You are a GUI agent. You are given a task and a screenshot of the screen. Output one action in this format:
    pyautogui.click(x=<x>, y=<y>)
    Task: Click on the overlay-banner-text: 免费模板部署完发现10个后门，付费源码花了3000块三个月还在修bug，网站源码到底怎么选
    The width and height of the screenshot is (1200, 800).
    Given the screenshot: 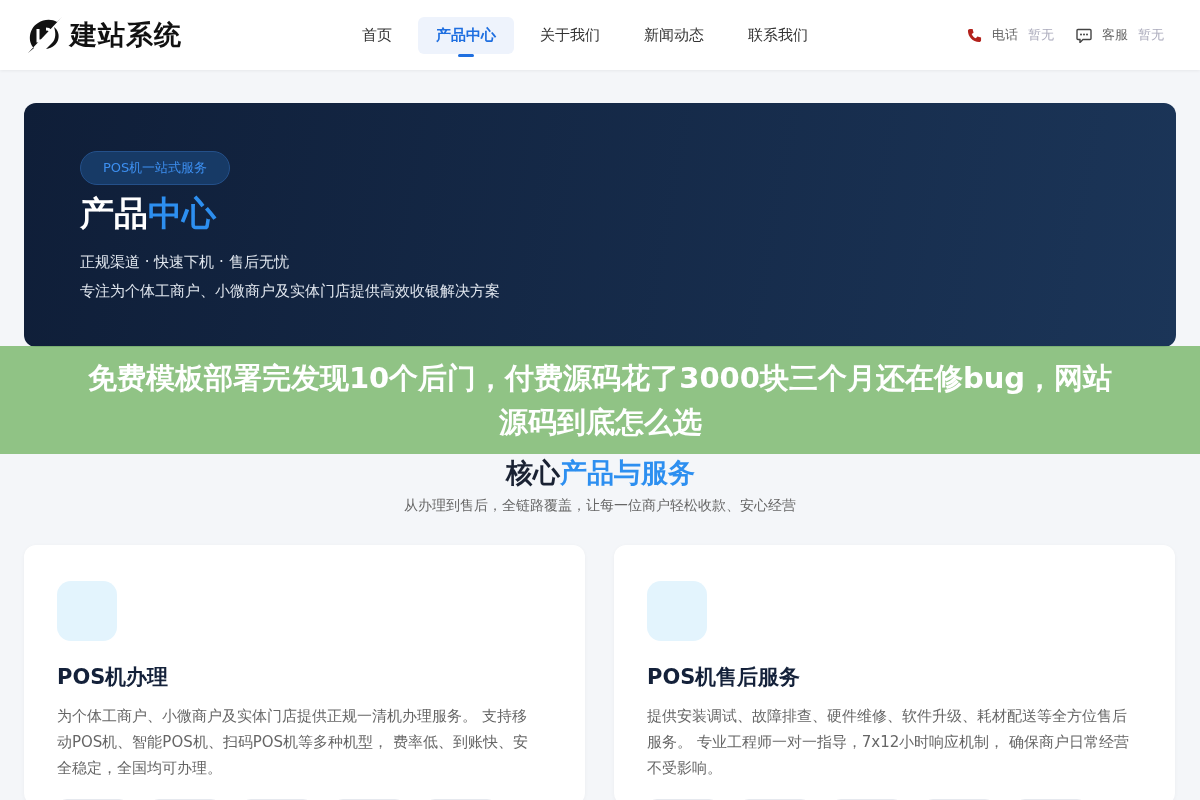 What is the action you would take?
    pyautogui.click(x=600, y=400)
    